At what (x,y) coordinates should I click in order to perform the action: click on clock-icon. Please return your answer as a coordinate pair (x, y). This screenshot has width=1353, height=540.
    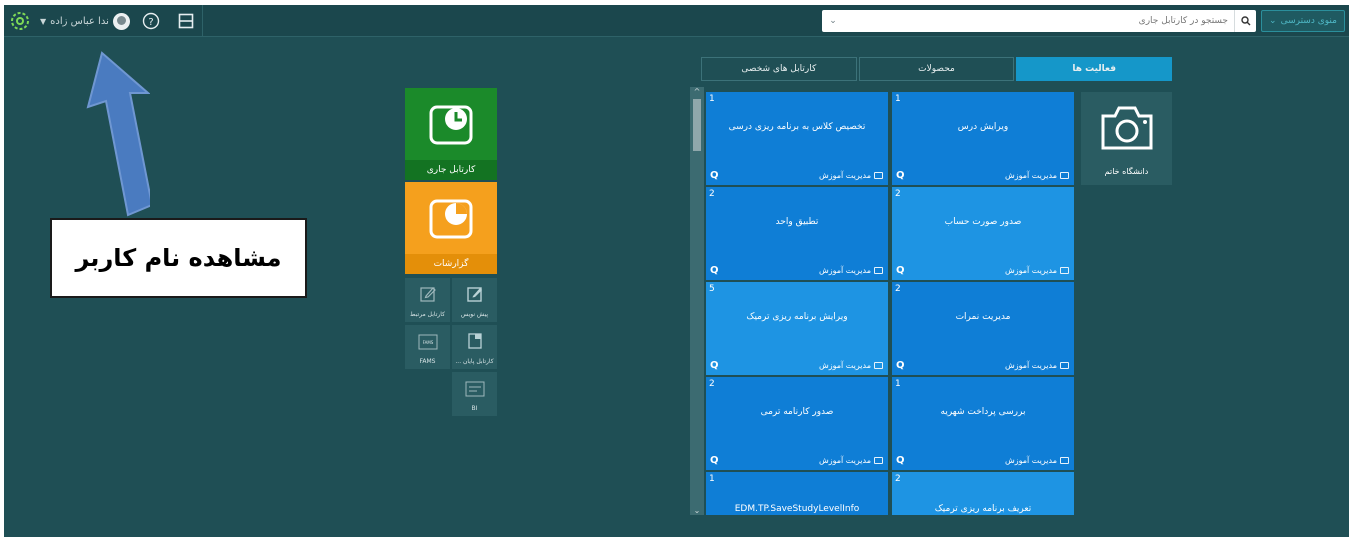
    Looking at the image, I should click on (451, 124).